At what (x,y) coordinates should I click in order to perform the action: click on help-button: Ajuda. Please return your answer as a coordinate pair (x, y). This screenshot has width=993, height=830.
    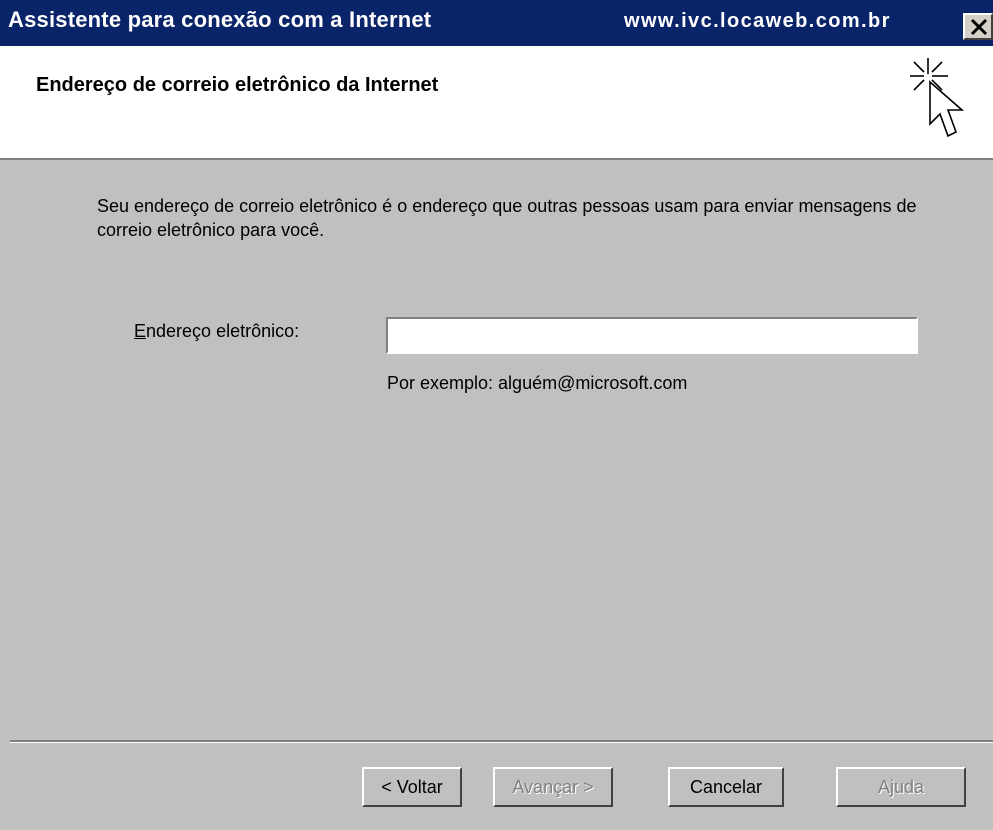
    Looking at the image, I should click on (901, 787).